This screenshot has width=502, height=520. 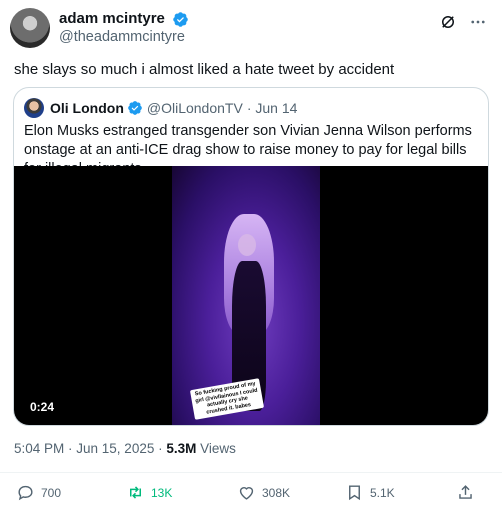 What do you see at coordinates (216, 448) in the screenshot?
I see `views-label: Views` at bounding box center [216, 448].